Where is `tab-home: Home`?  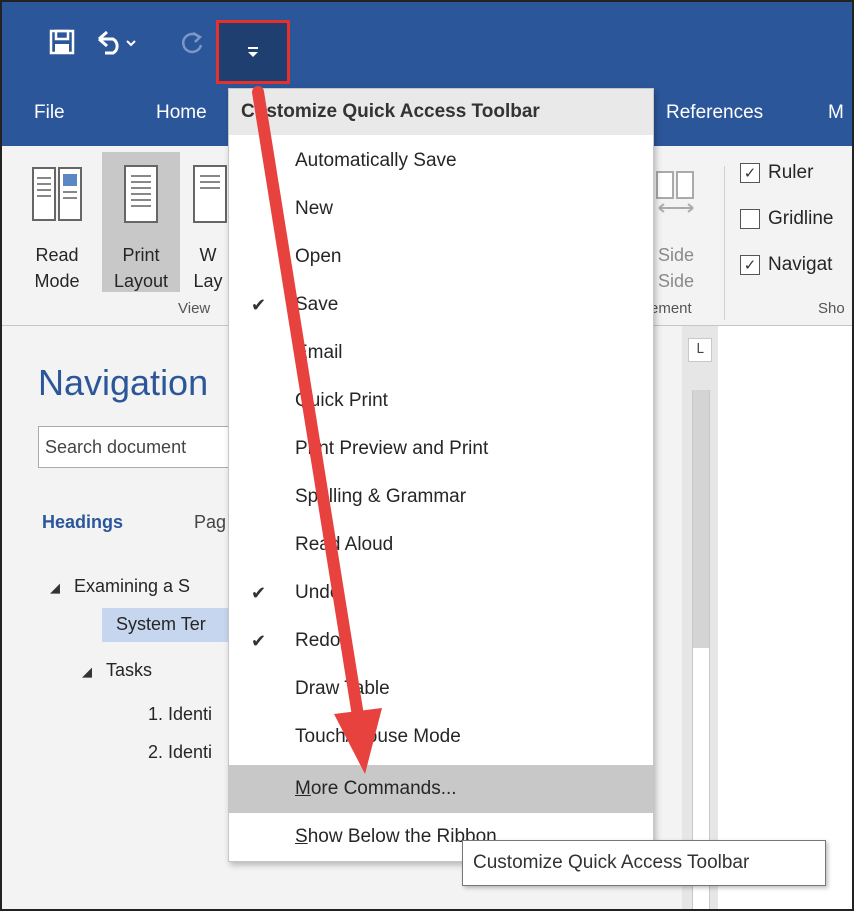 tab-home: Home is located at coordinates (181, 113).